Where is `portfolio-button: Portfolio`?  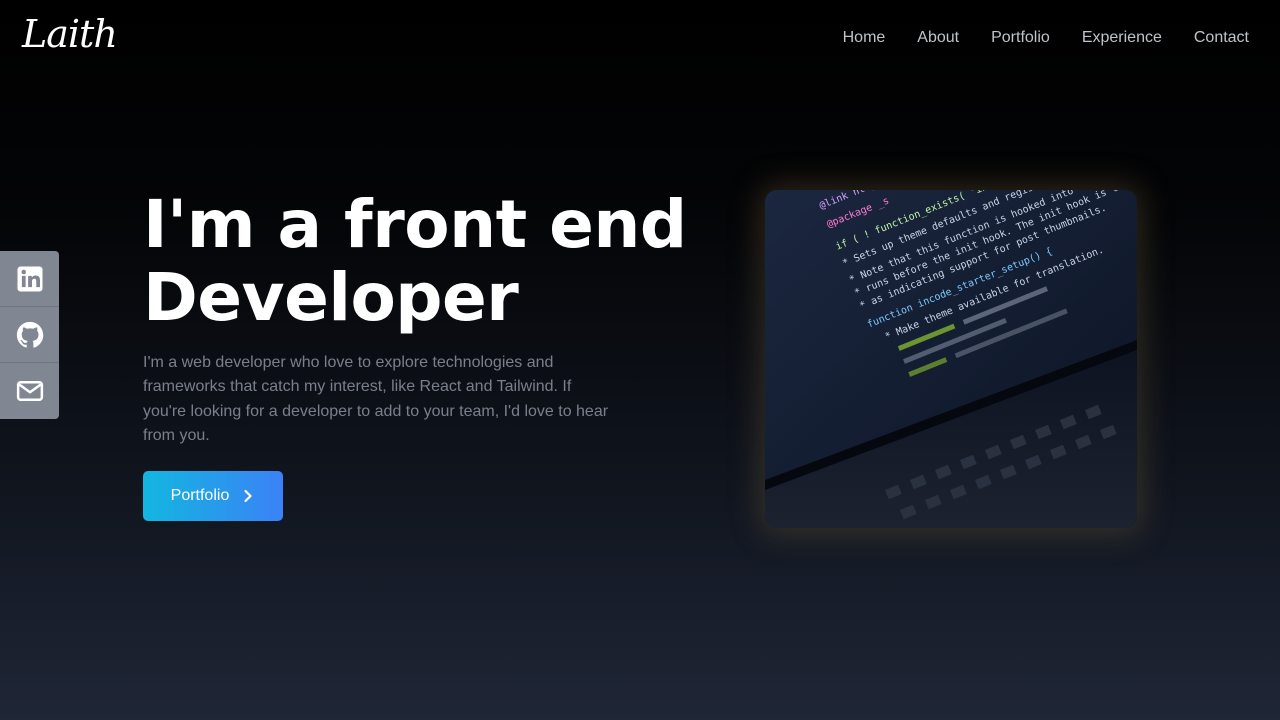 portfolio-button: Portfolio is located at coordinates (213, 496).